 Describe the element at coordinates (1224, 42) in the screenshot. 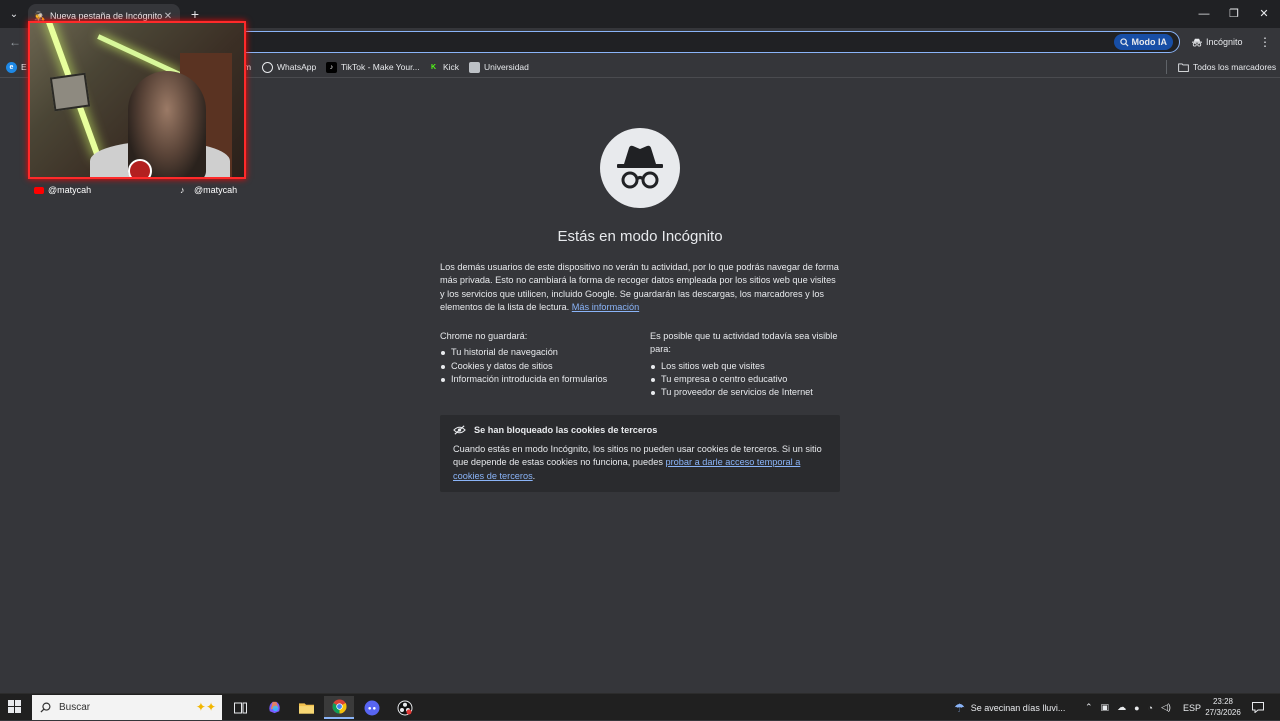

I see `incognito-label: Incógnito` at that location.